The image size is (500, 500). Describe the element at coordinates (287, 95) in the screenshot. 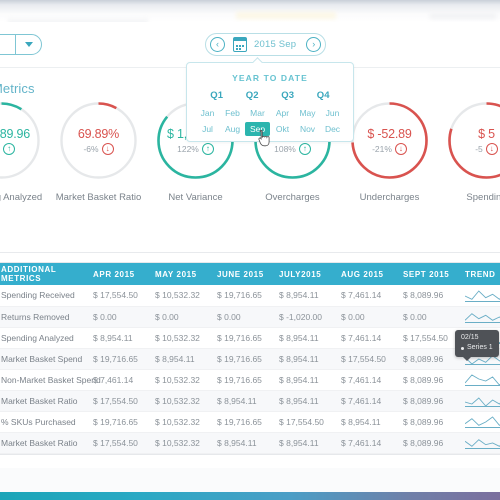

I see `quarter-option: Q3` at that location.